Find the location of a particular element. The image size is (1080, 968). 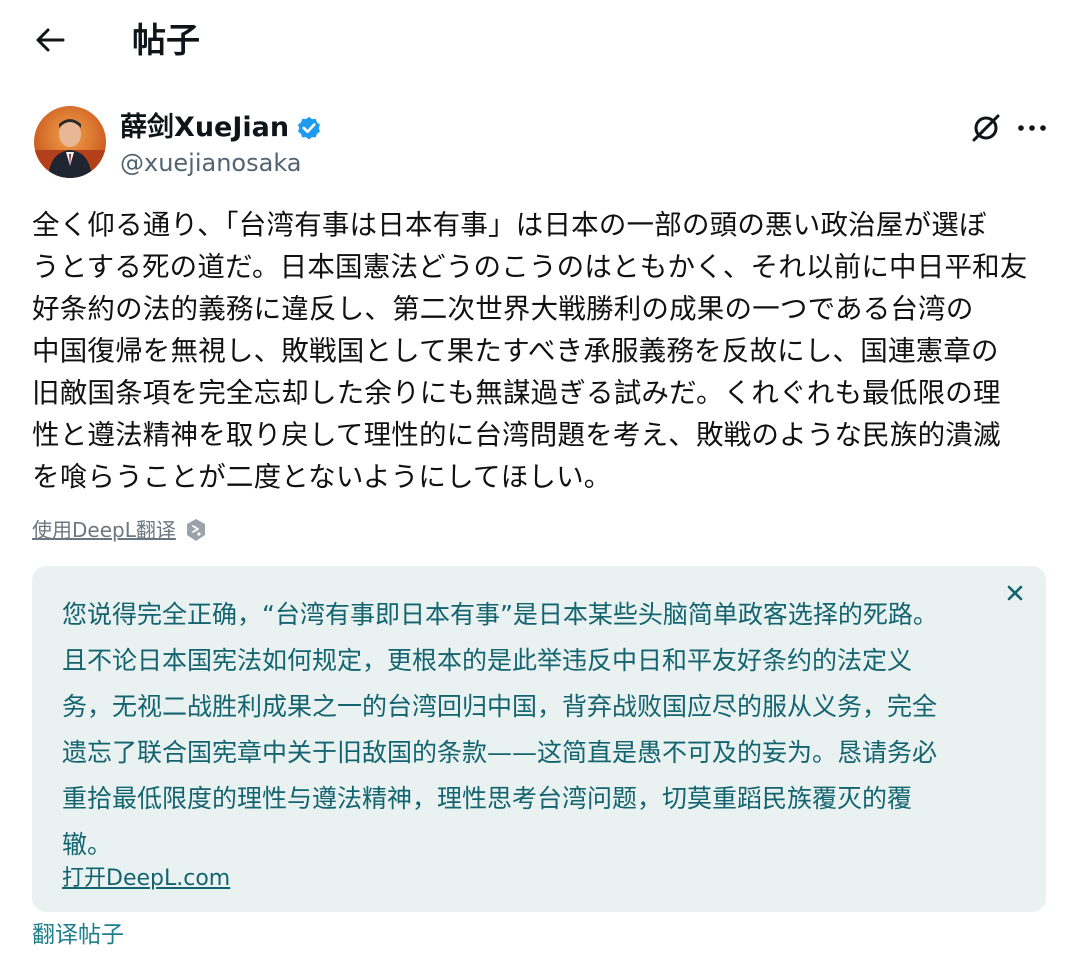

arrow-left-icon is located at coordinates (50, 40).